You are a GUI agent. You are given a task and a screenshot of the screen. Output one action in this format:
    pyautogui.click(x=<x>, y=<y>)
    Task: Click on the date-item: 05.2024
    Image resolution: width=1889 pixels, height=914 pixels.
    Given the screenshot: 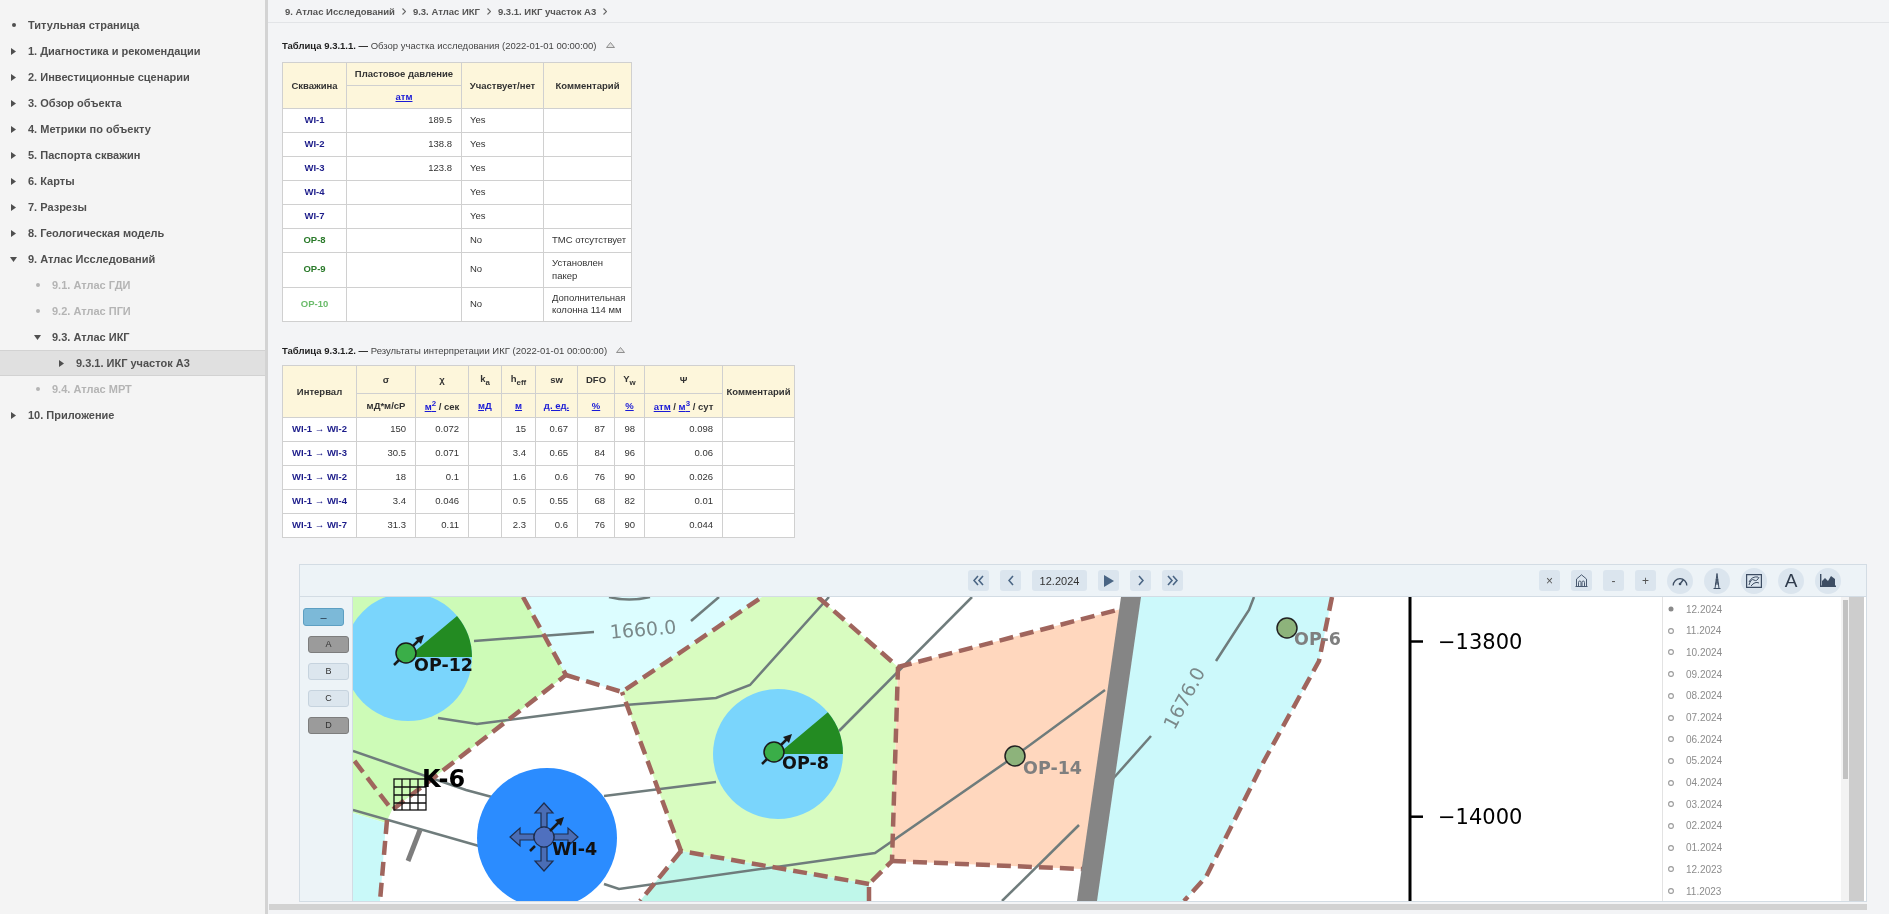 What is the action you would take?
    pyautogui.click(x=1752, y=761)
    